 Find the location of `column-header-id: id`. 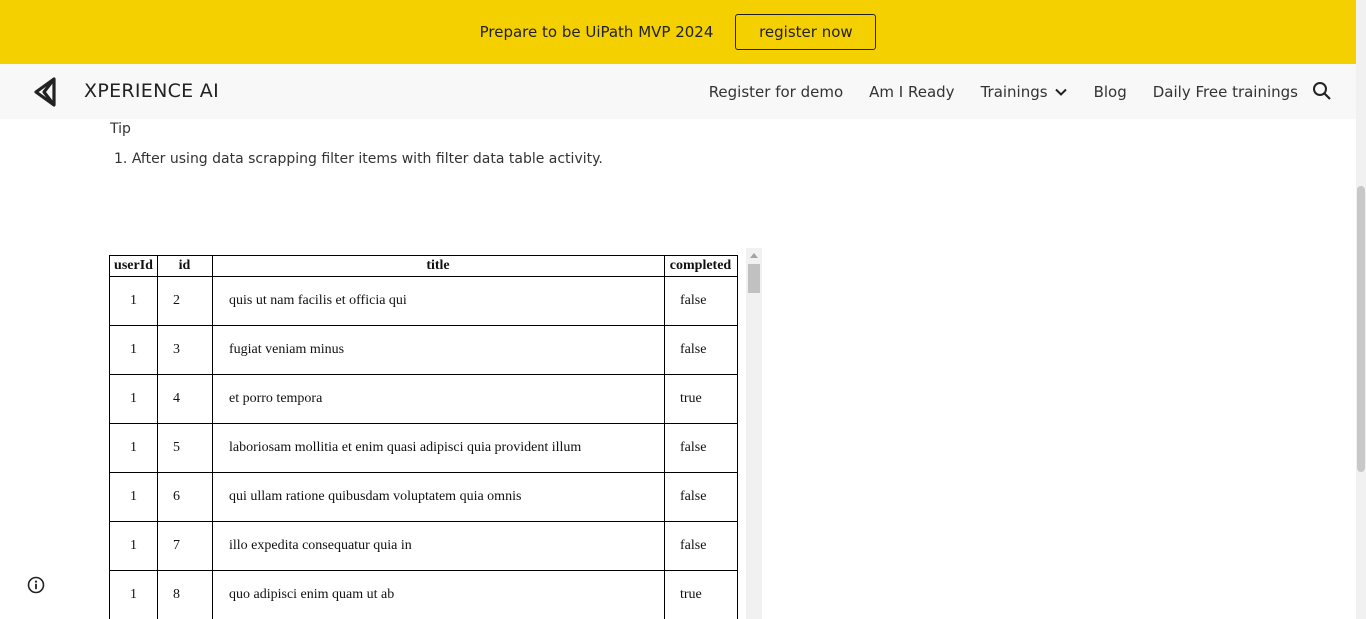

column-header-id: id is located at coordinates (185, 266).